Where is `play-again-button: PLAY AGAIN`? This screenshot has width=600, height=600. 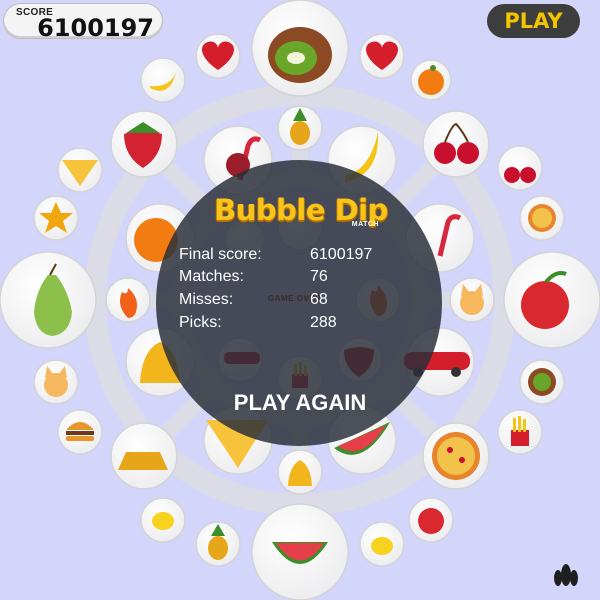
play-again-button: PLAY AGAIN is located at coordinates (300, 403).